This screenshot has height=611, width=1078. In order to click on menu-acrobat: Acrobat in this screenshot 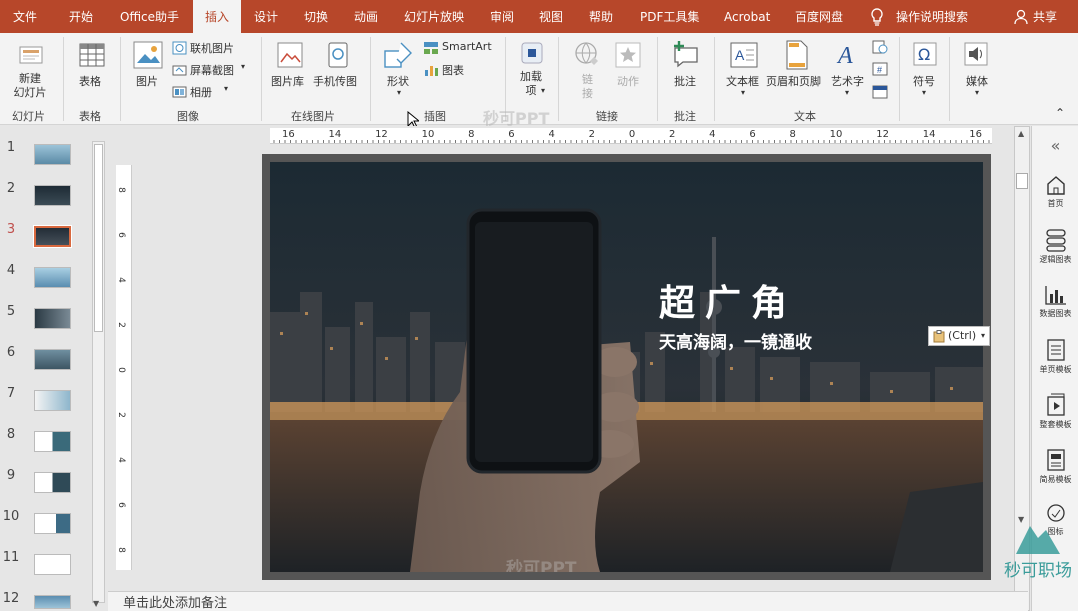, I will do `click(747, 16)`.